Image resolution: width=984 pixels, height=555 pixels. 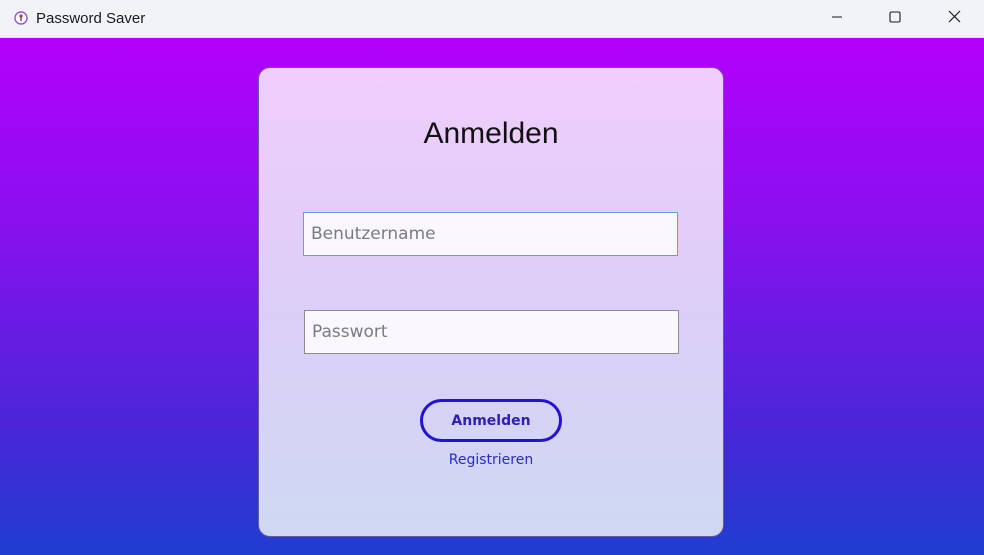 What do you see at coordinates (91, 18) in the screenshot?
I see `window-title: Password Saver` at bounding box center [91, 18].